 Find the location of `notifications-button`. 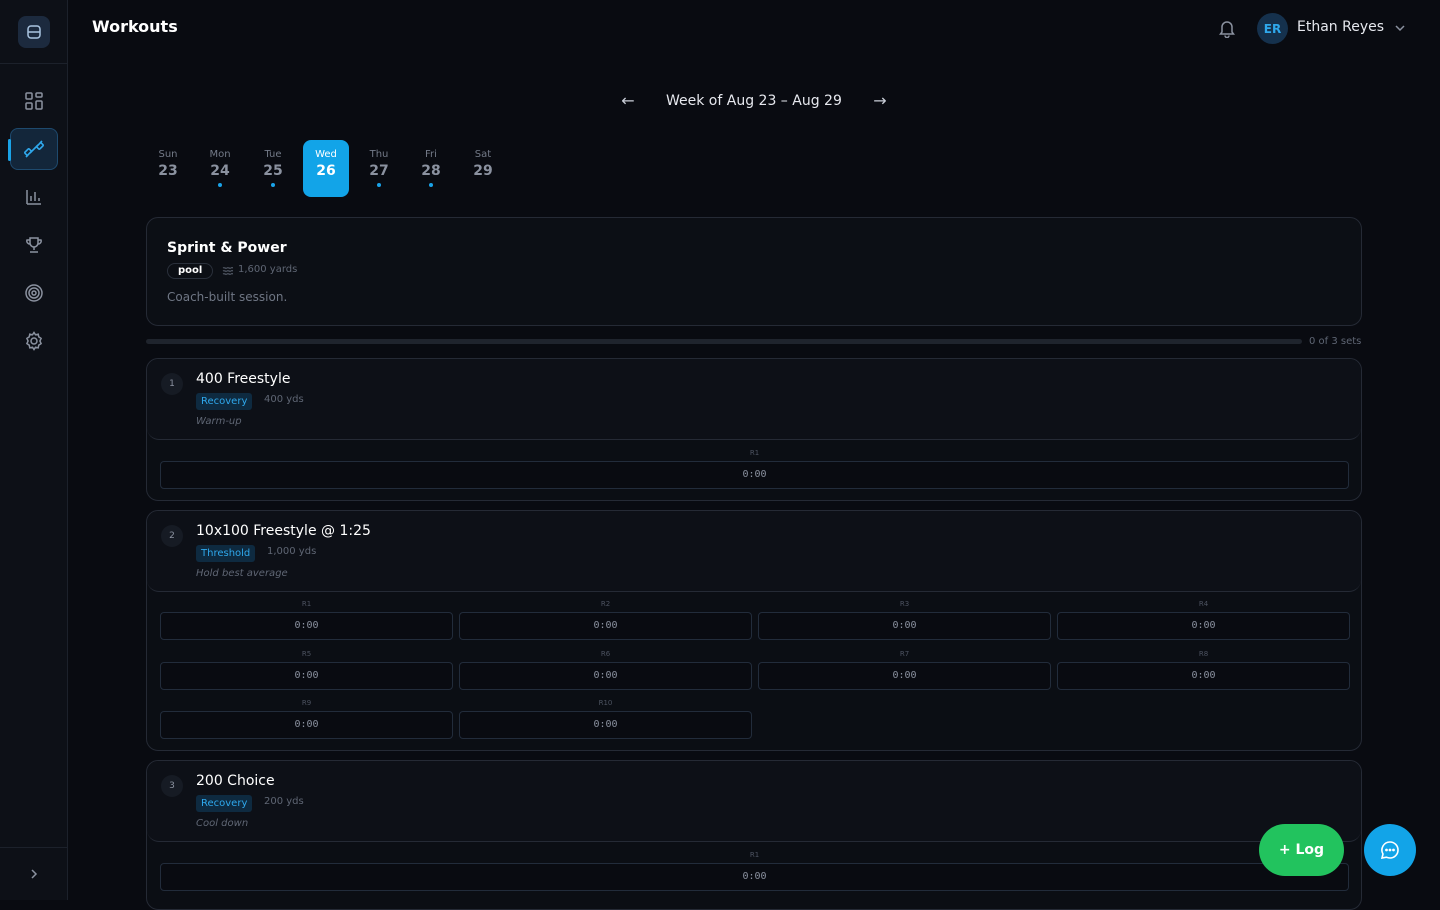

notifications-button is located at coordinates (1227, 28).